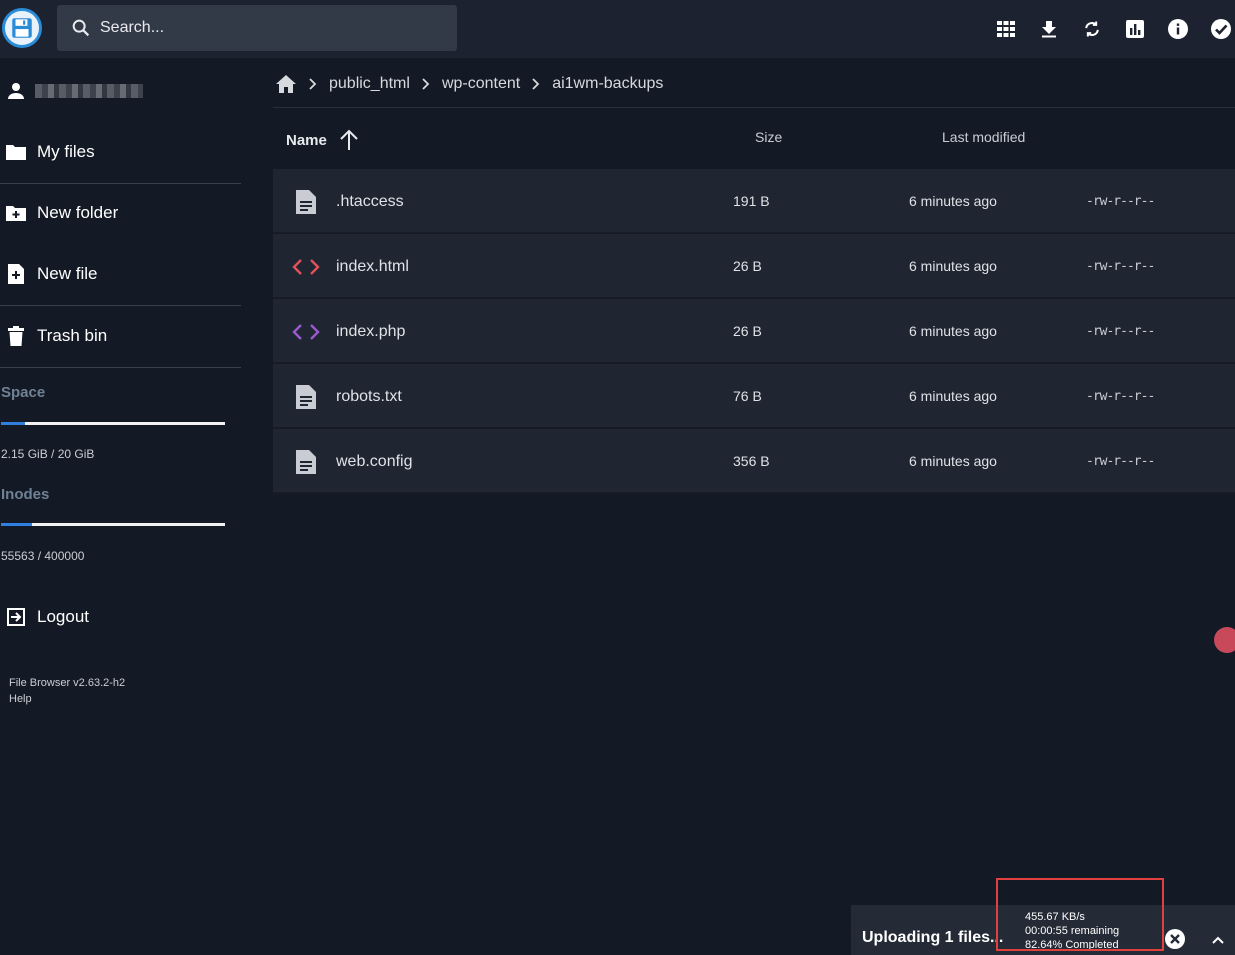 Image resolution: width=1235 pixels, height=955 pixels. I want to click on sidebar-item-label: Trash bin, so click(72, 335).